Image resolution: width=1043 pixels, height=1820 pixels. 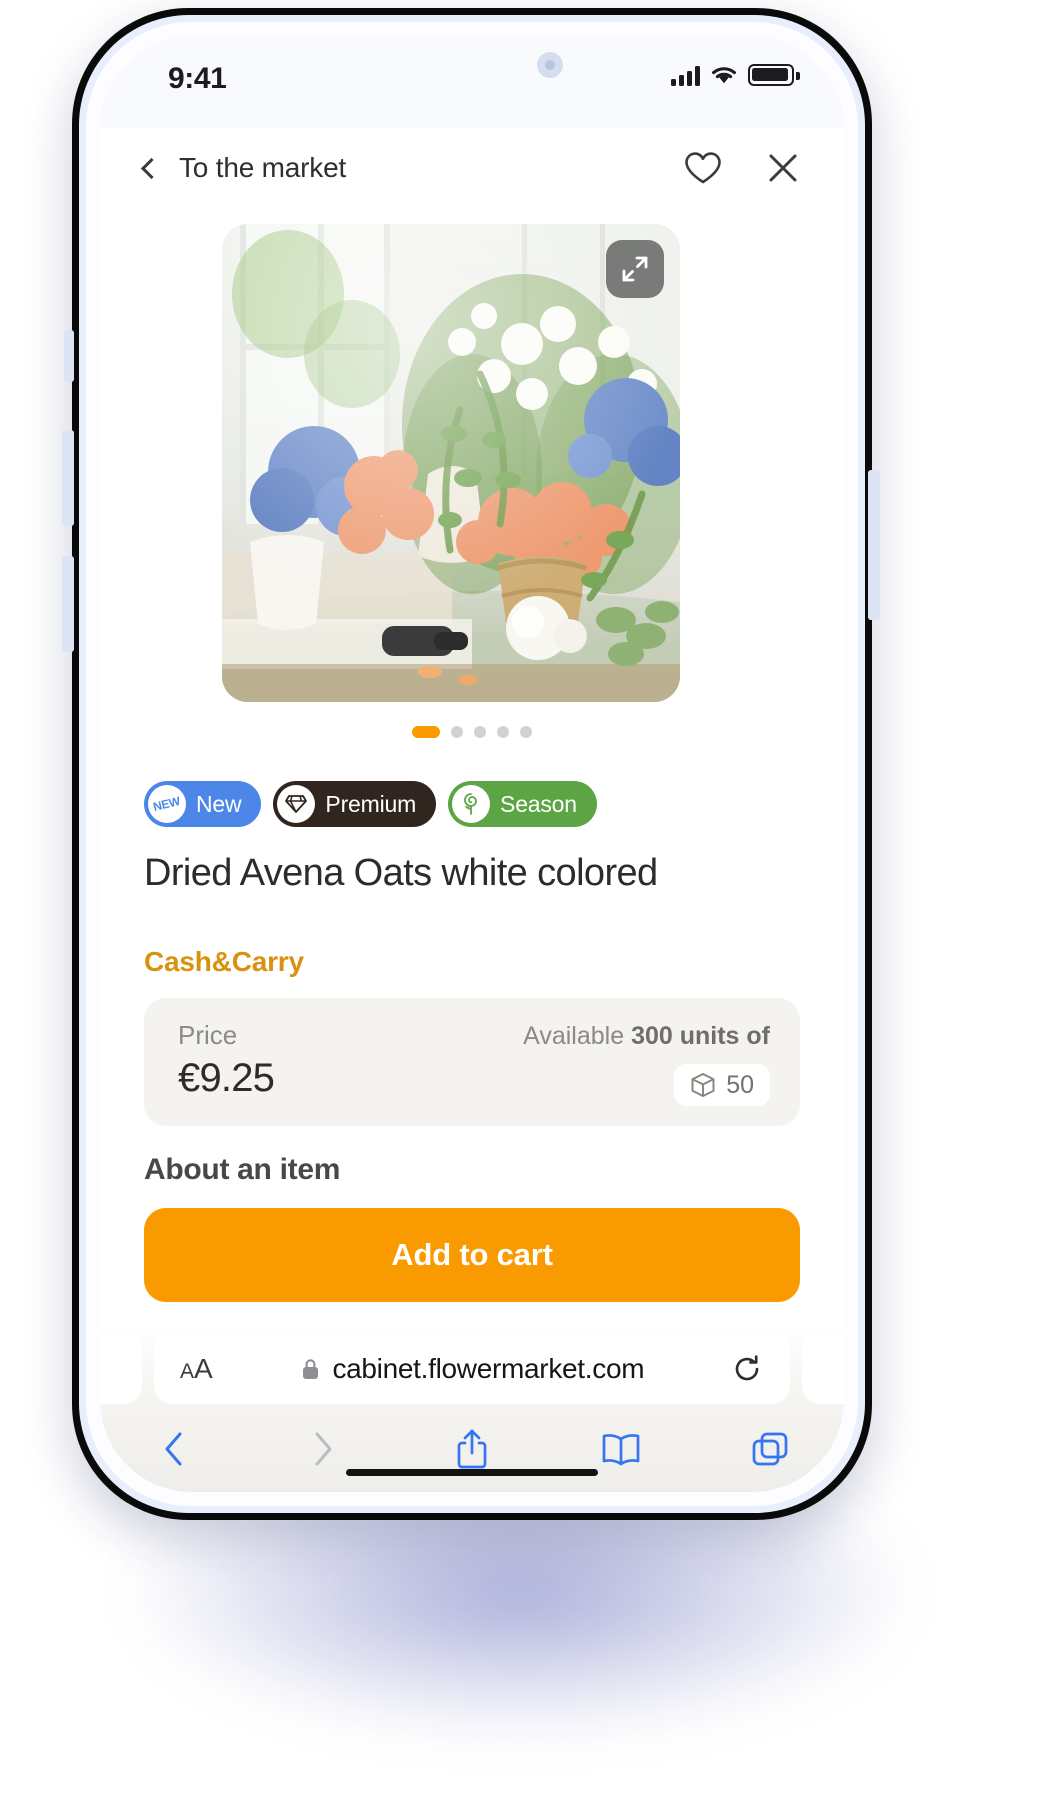 What do you see at coordinates (472, 168) in the screenshot?
I see `app-header: To the market` at bounding box center [472, 168].